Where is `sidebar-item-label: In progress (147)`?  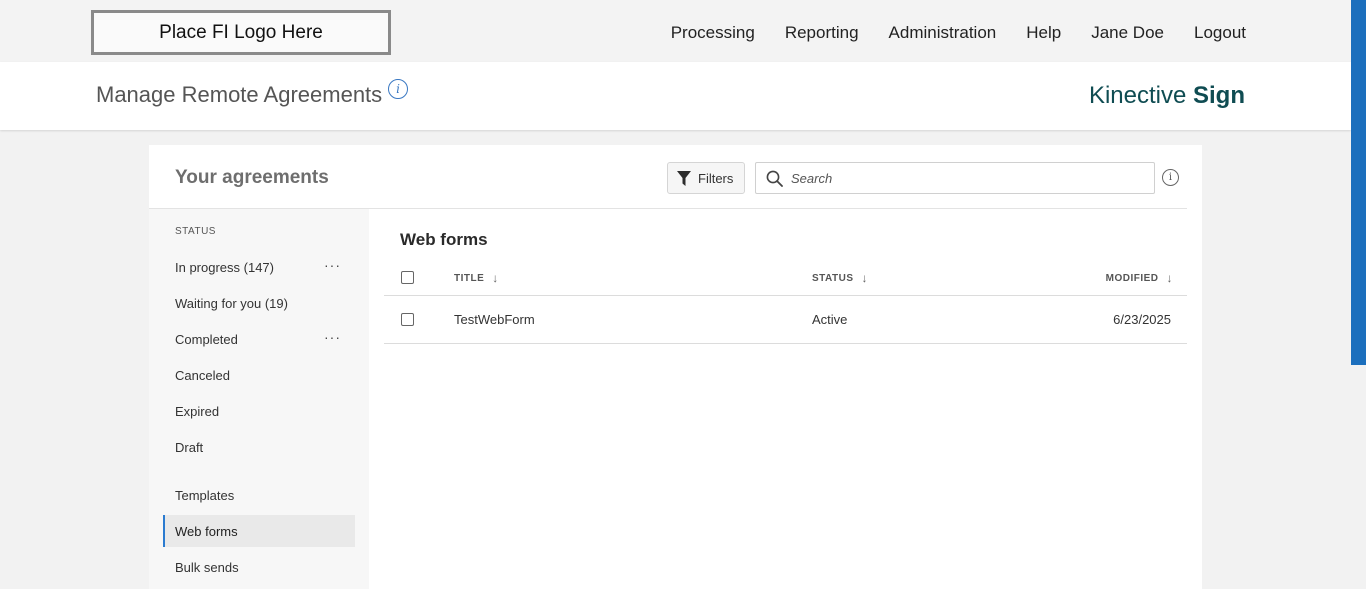
sidebar-item-label: In progress (147) is located at coordinates (224, 267).